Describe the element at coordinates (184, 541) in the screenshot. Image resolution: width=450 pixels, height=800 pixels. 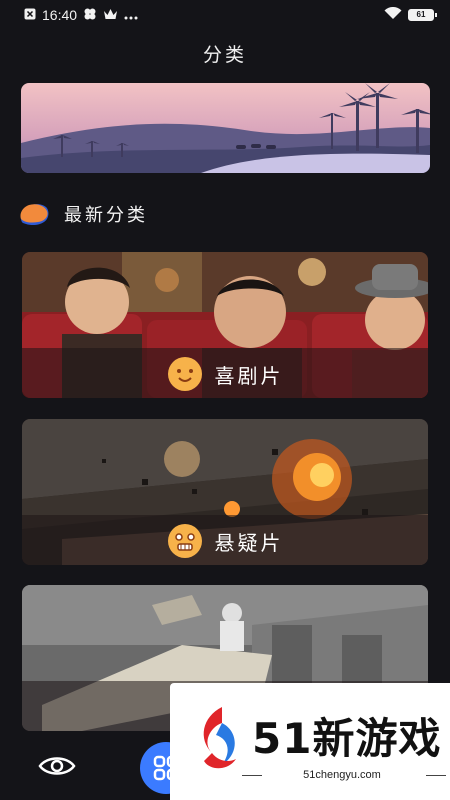
I see `nervous-face-icon` at that location.